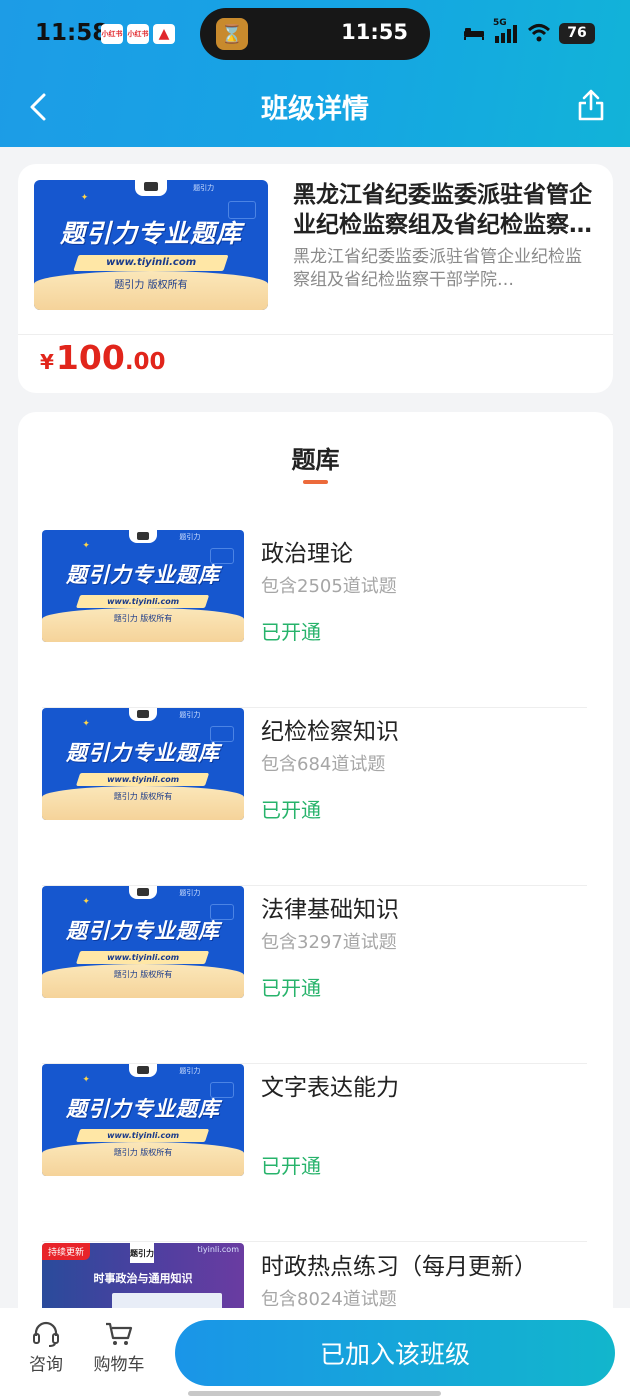  I want to click on consult-label: 咨询, so click(46, 1365).